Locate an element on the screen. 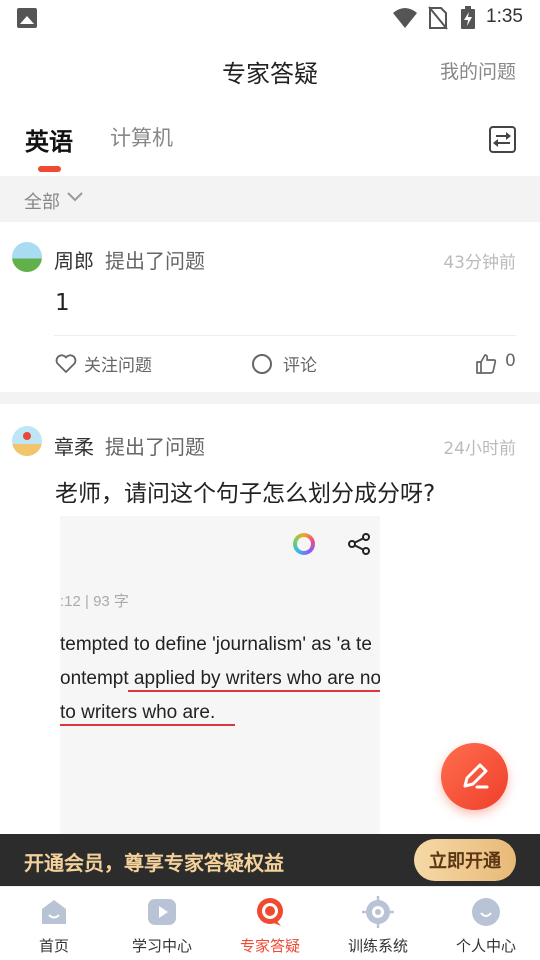 The width and height of the screenshot is (540, 960). image-text-line: ontempt applied by writers who are no is located at coordinates (220, 678).